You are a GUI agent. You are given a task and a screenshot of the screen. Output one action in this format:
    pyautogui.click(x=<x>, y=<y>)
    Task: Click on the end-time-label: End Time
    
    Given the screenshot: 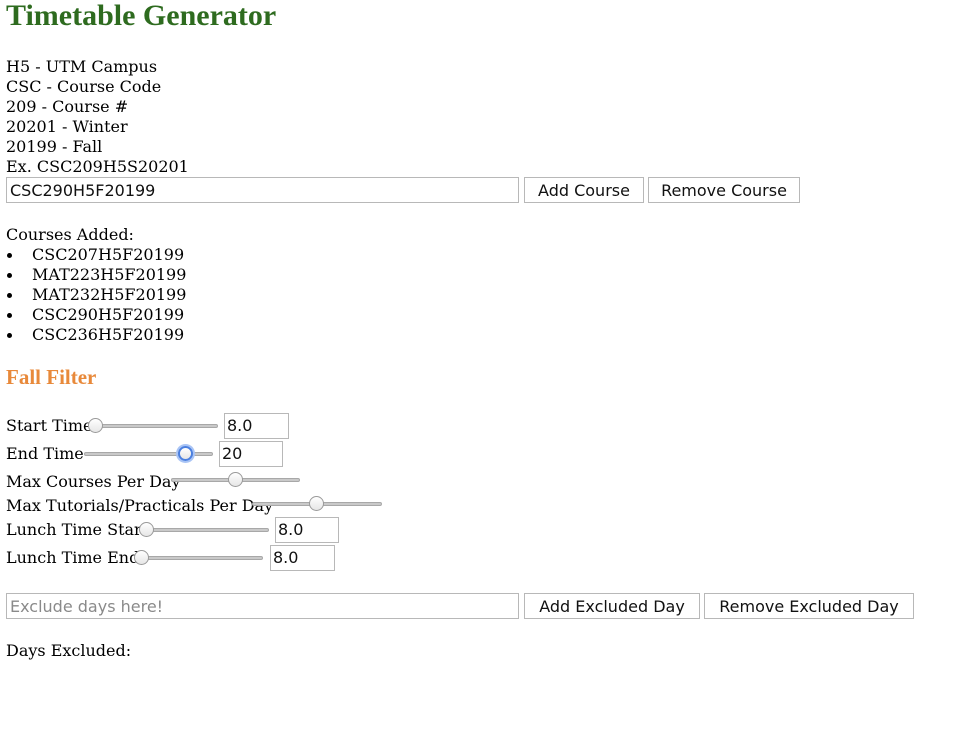 What is the action you would take?
    pyautogui.click(x=45, y=453)
    